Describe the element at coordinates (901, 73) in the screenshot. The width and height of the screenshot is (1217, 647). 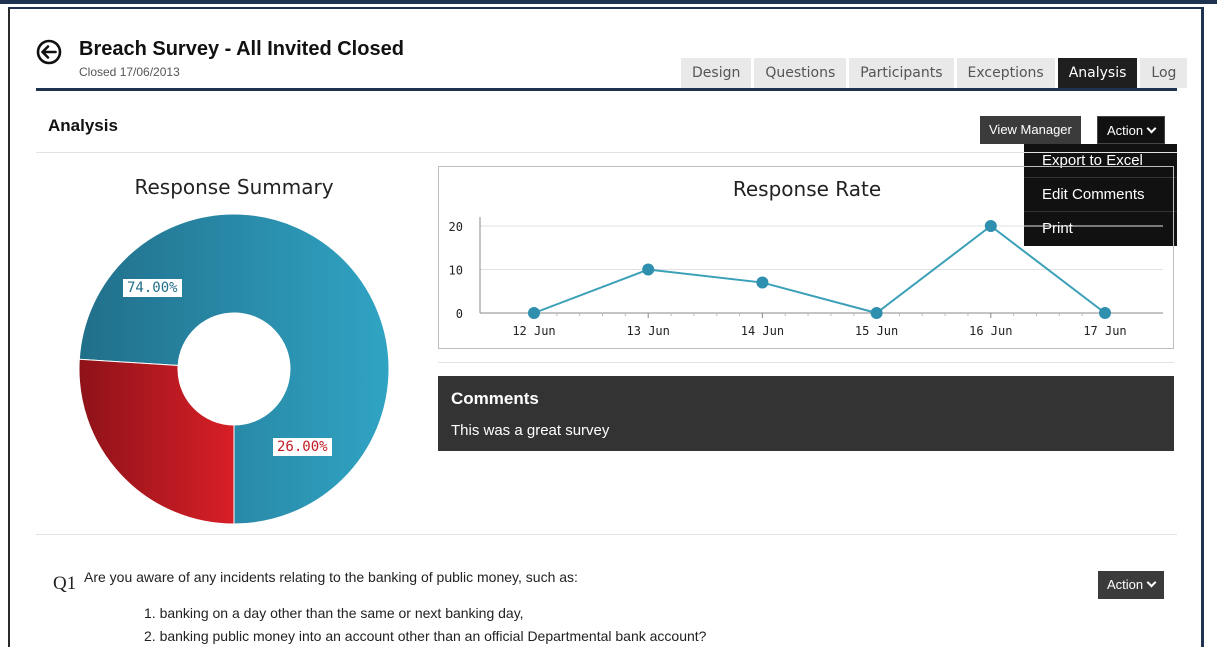
I see `tab-participants: Participants` at that location.